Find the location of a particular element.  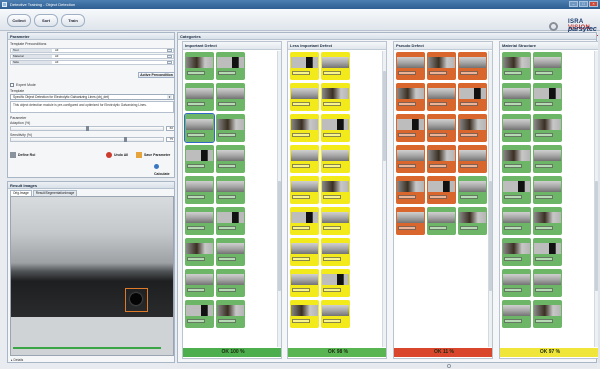

precondition-row: Side All is located at coordinates (92, 62).